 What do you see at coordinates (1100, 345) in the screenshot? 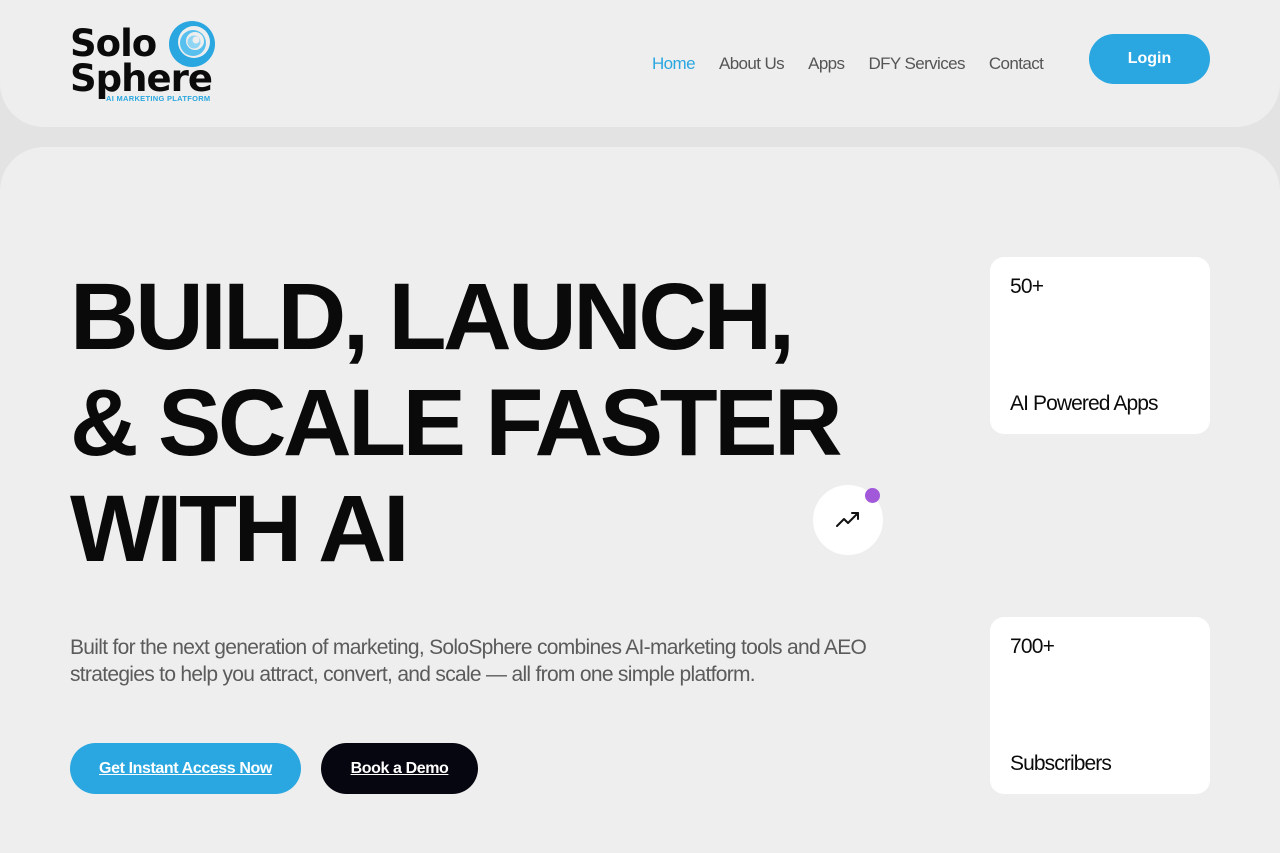
I see `stat-card-apps: 50+ AI Powered Apps` at bounding box center [1100, 345].